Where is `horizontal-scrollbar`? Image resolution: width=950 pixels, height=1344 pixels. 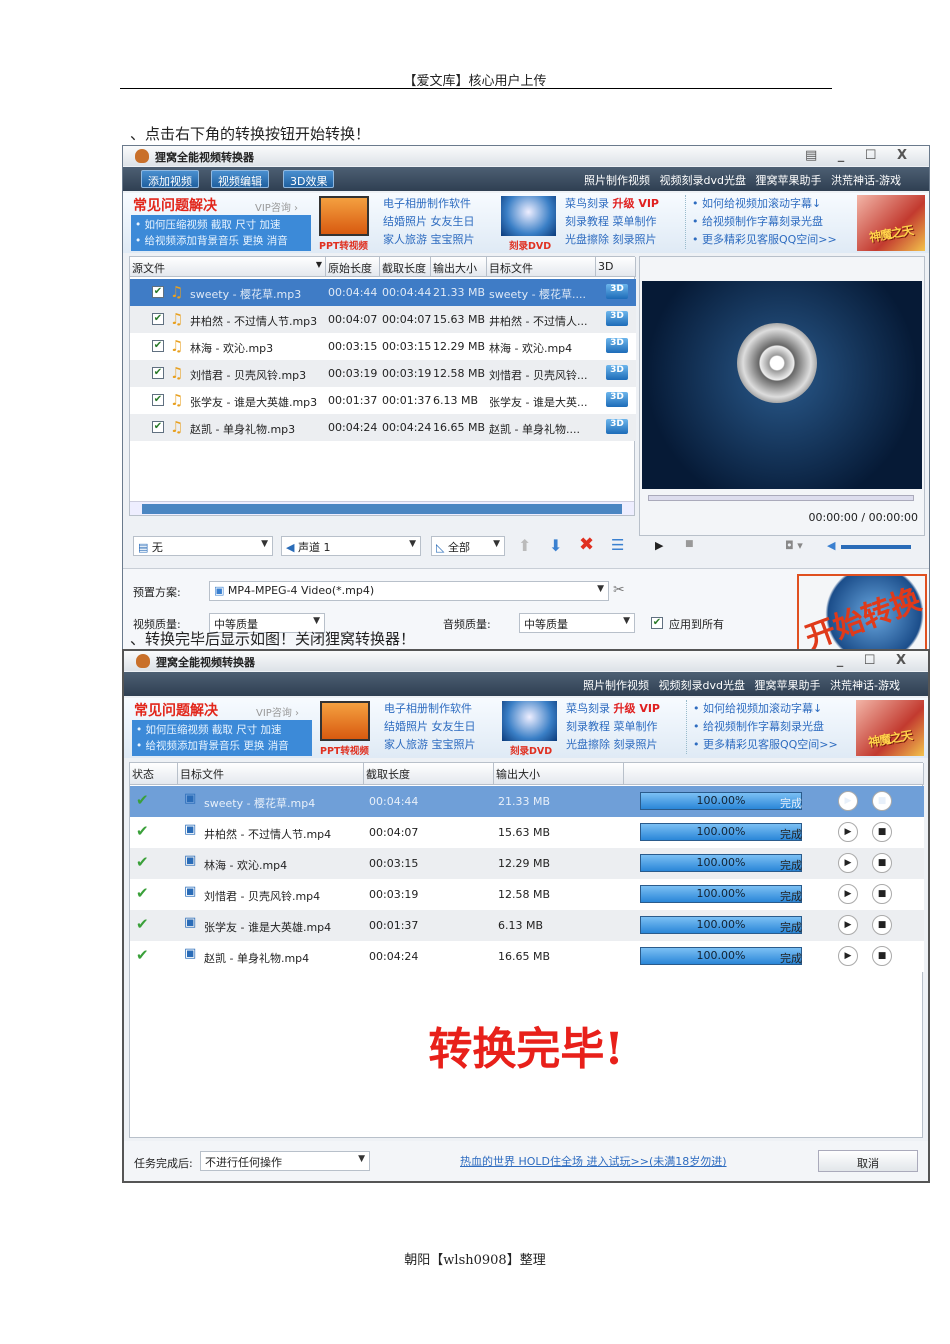
horizontal-scrollbar is located at coordinates (382, 508).